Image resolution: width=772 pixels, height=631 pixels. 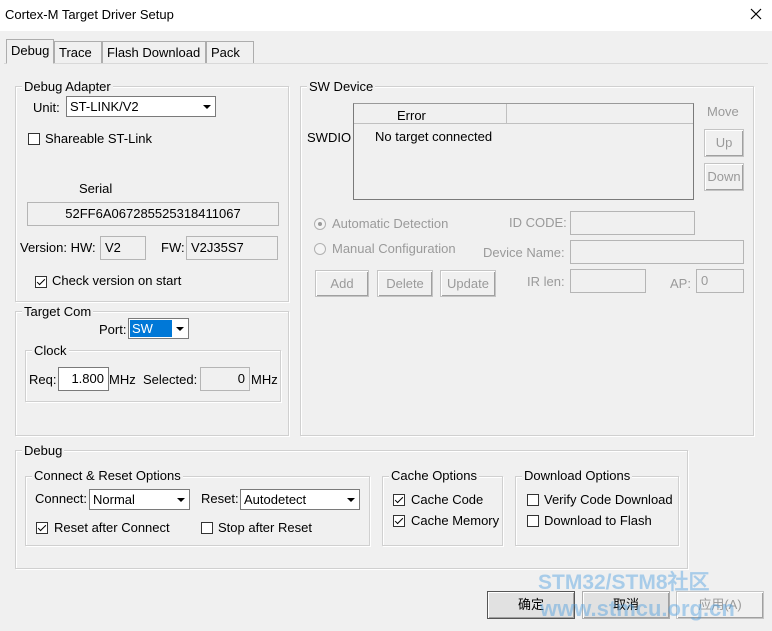 What do you see at coordinates (170, 379) in the screenshot?
I see `selected-label: Selected:` at bounding box center [170, 379].